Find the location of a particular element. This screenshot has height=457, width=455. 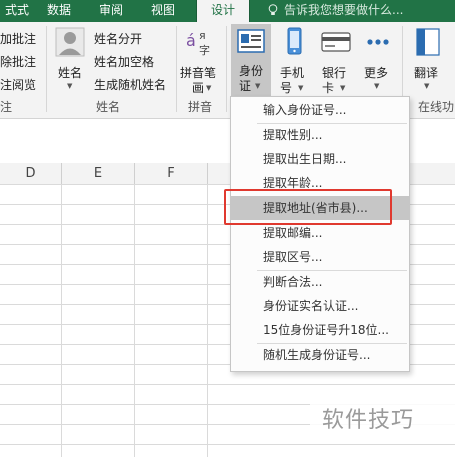

group-label-pinyin: 拼音 is located at coordinates (200, 107).